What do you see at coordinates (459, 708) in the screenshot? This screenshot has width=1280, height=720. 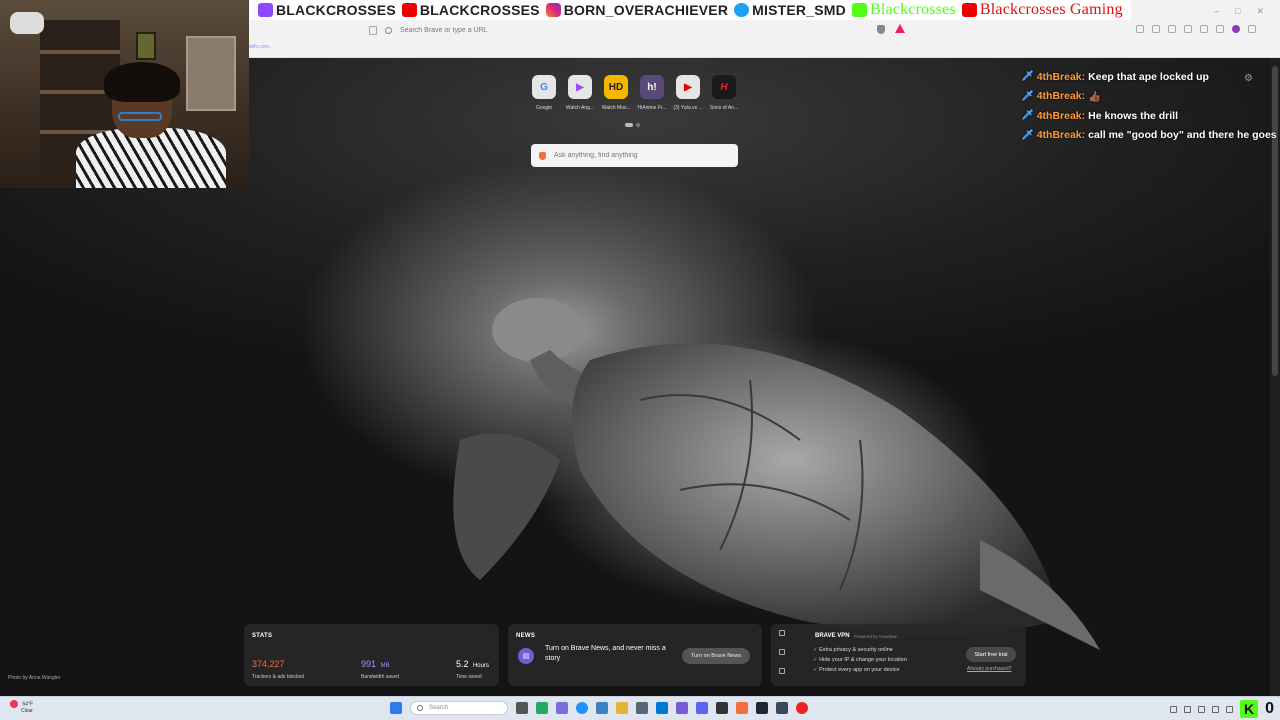 I see `taskbar-search: Search` at bounding box center [459, 708].